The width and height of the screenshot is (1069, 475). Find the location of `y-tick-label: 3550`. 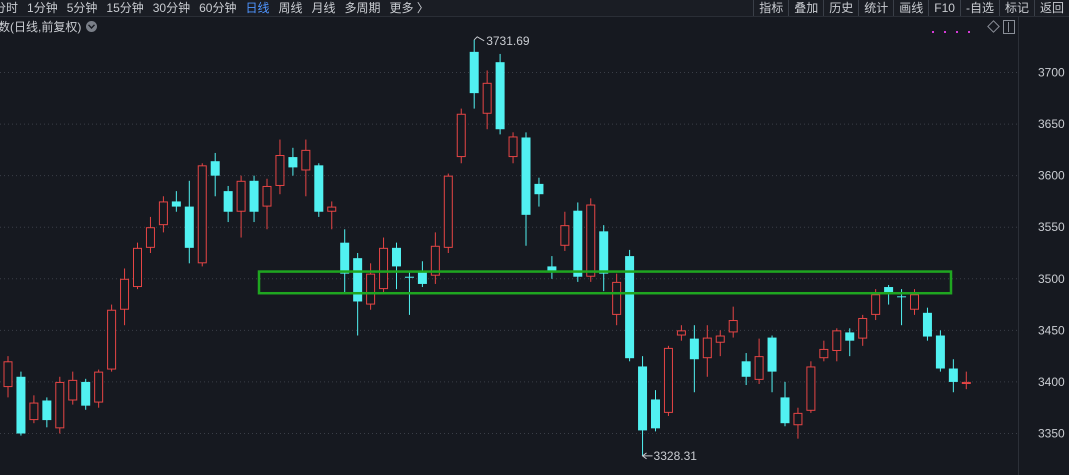

y-tick-label: 3550 is located at coordinates (1051, 227).